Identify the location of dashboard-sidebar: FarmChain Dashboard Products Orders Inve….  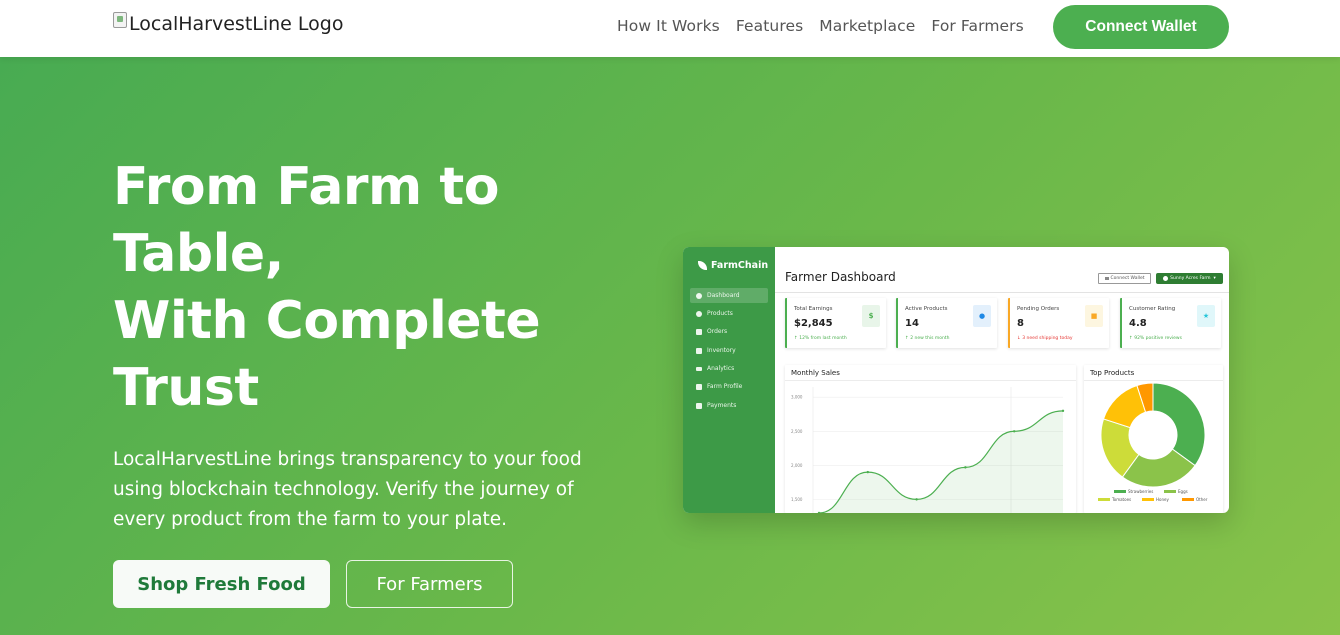
(729, 380).